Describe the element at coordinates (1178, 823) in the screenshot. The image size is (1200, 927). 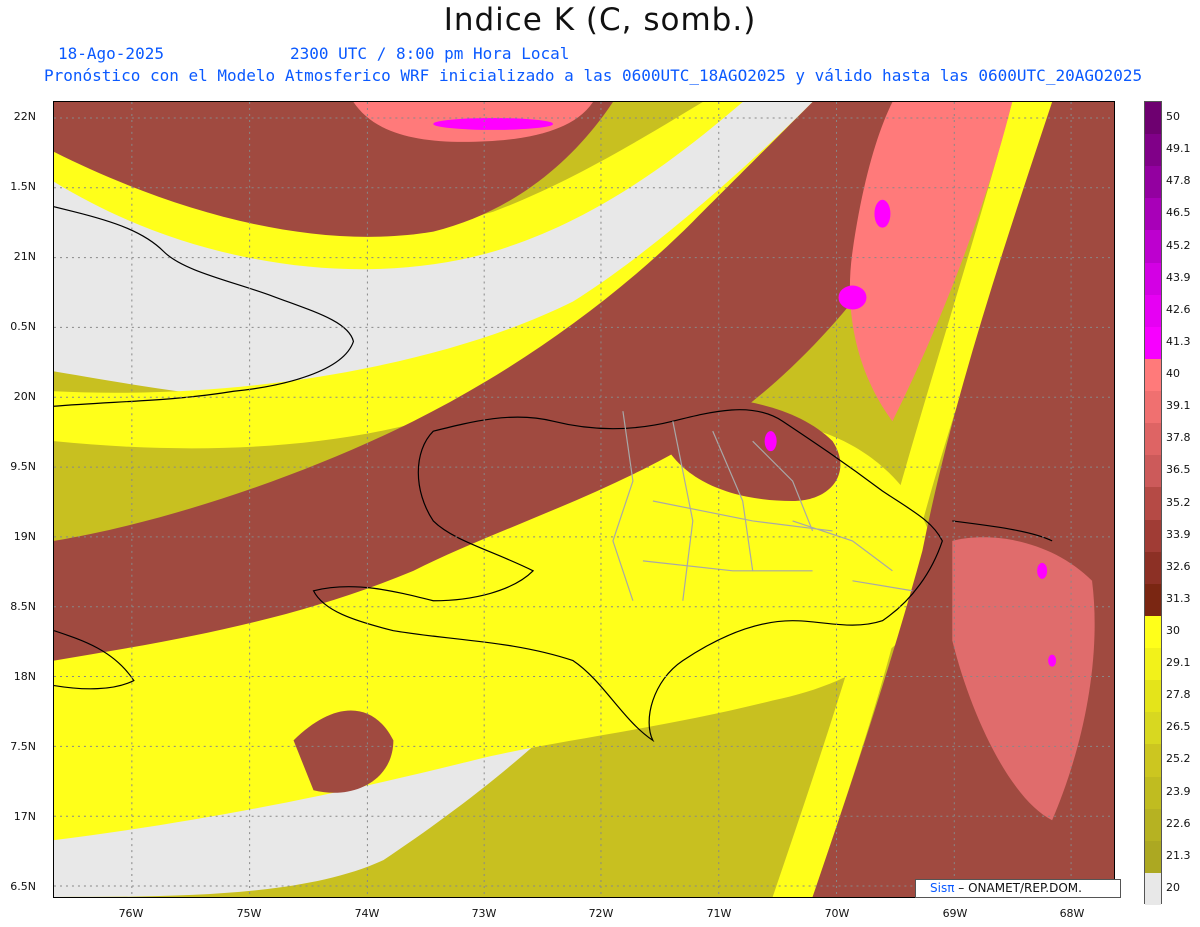
I see `colorbar-label: 22.6` at that location.